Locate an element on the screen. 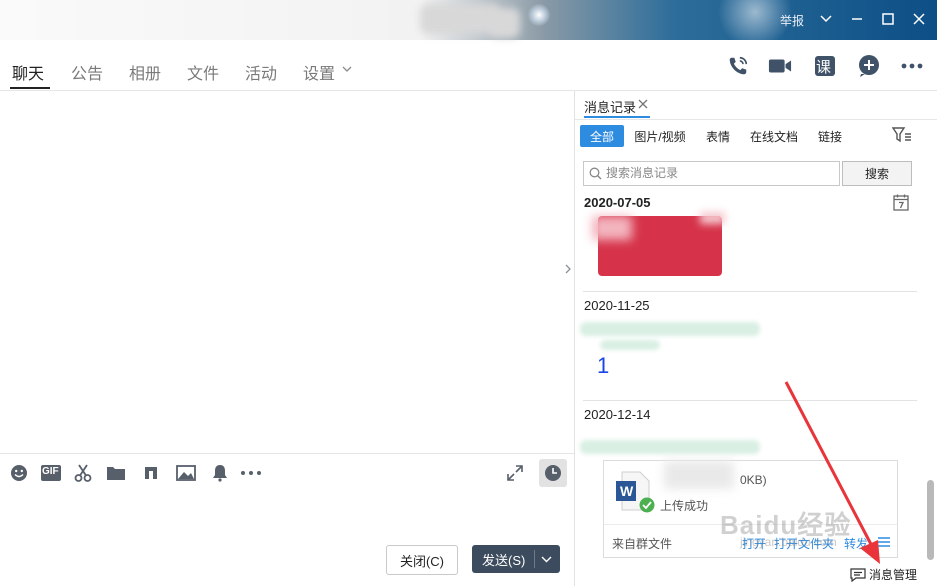 The height and width of the screenshot is (586, 937). title-bar: 举报 is located at coordinates (468, 20).